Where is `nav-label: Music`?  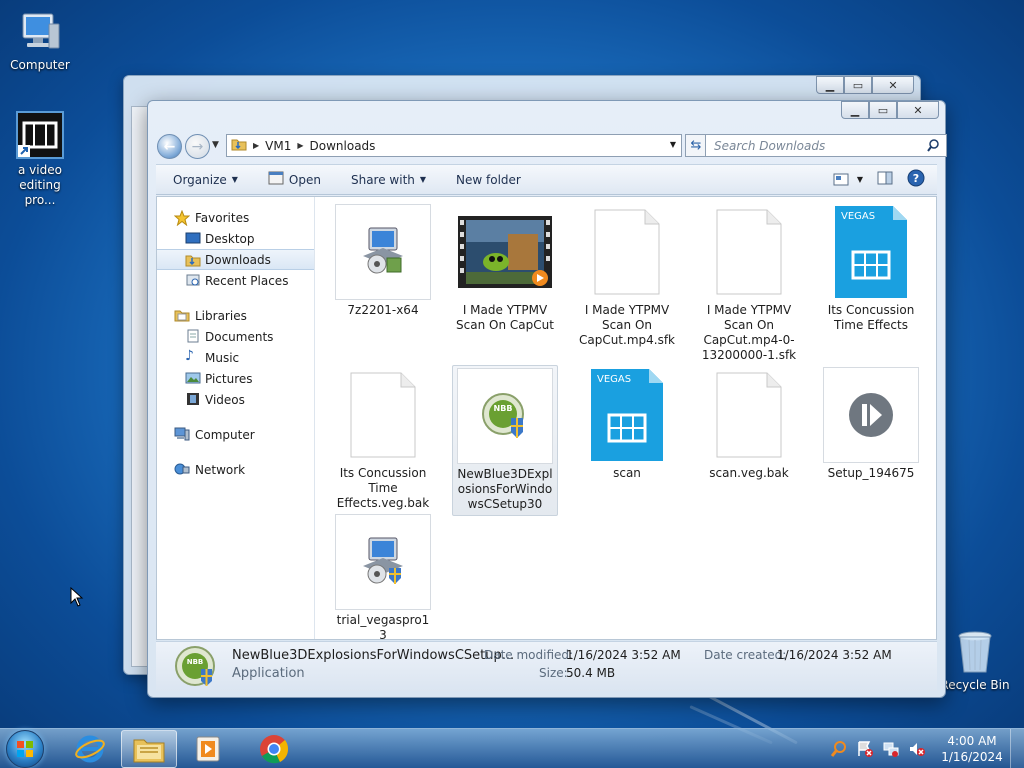 nav-label: Music is located at coordinates (222, 357).